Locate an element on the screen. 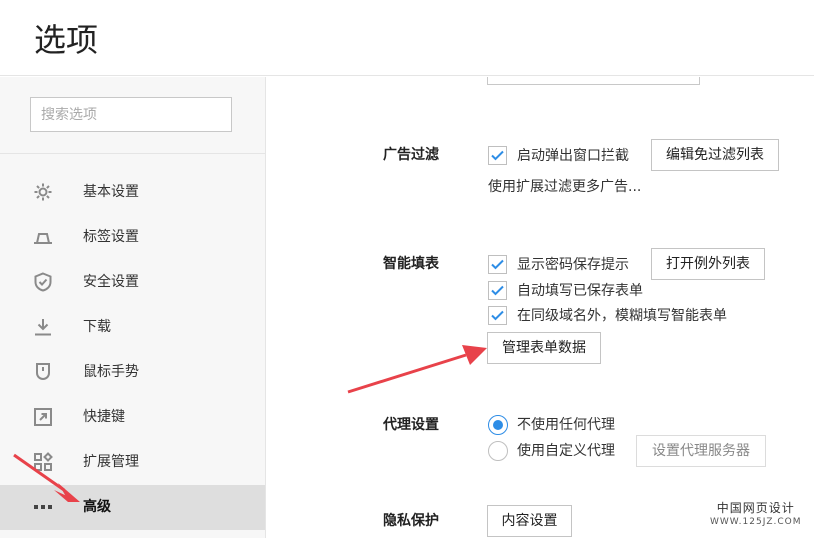  auto-fill-saved-label: 自动填写已保存表单 is located at coordinates (580, 291).